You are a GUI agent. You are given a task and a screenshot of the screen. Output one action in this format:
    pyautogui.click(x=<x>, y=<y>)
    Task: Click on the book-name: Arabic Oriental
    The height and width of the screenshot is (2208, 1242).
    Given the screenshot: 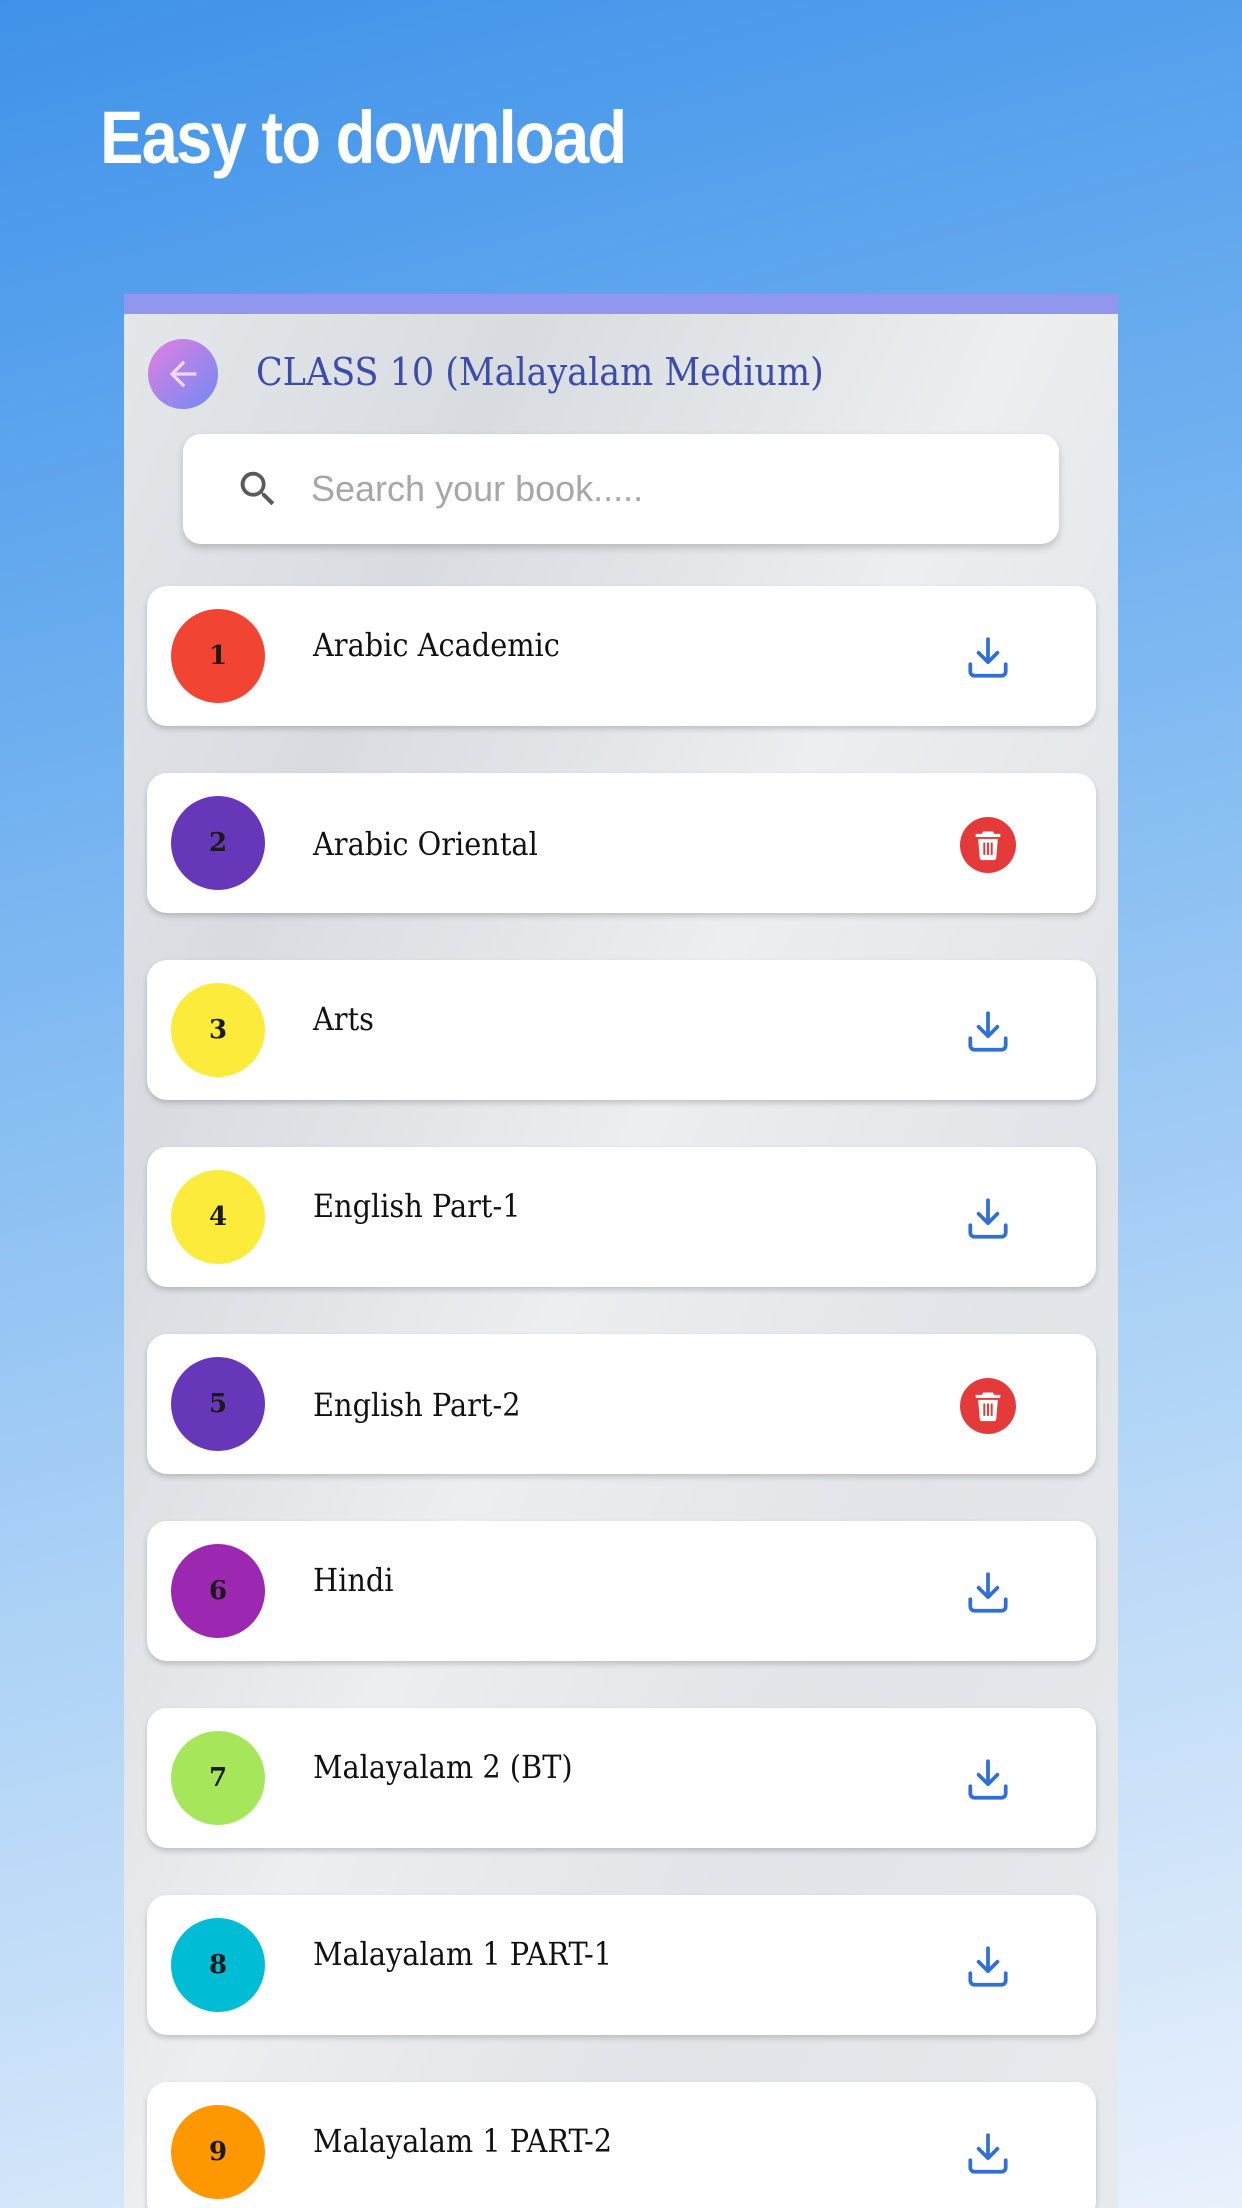 What is the action you would take?
    pyautogui.click(x=425, y=844)
    